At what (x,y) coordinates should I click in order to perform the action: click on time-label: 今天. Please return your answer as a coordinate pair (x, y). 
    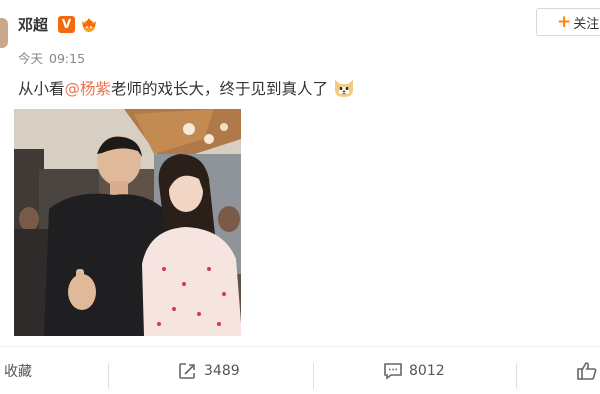
    Looking at the image, I should click on (31, 58).